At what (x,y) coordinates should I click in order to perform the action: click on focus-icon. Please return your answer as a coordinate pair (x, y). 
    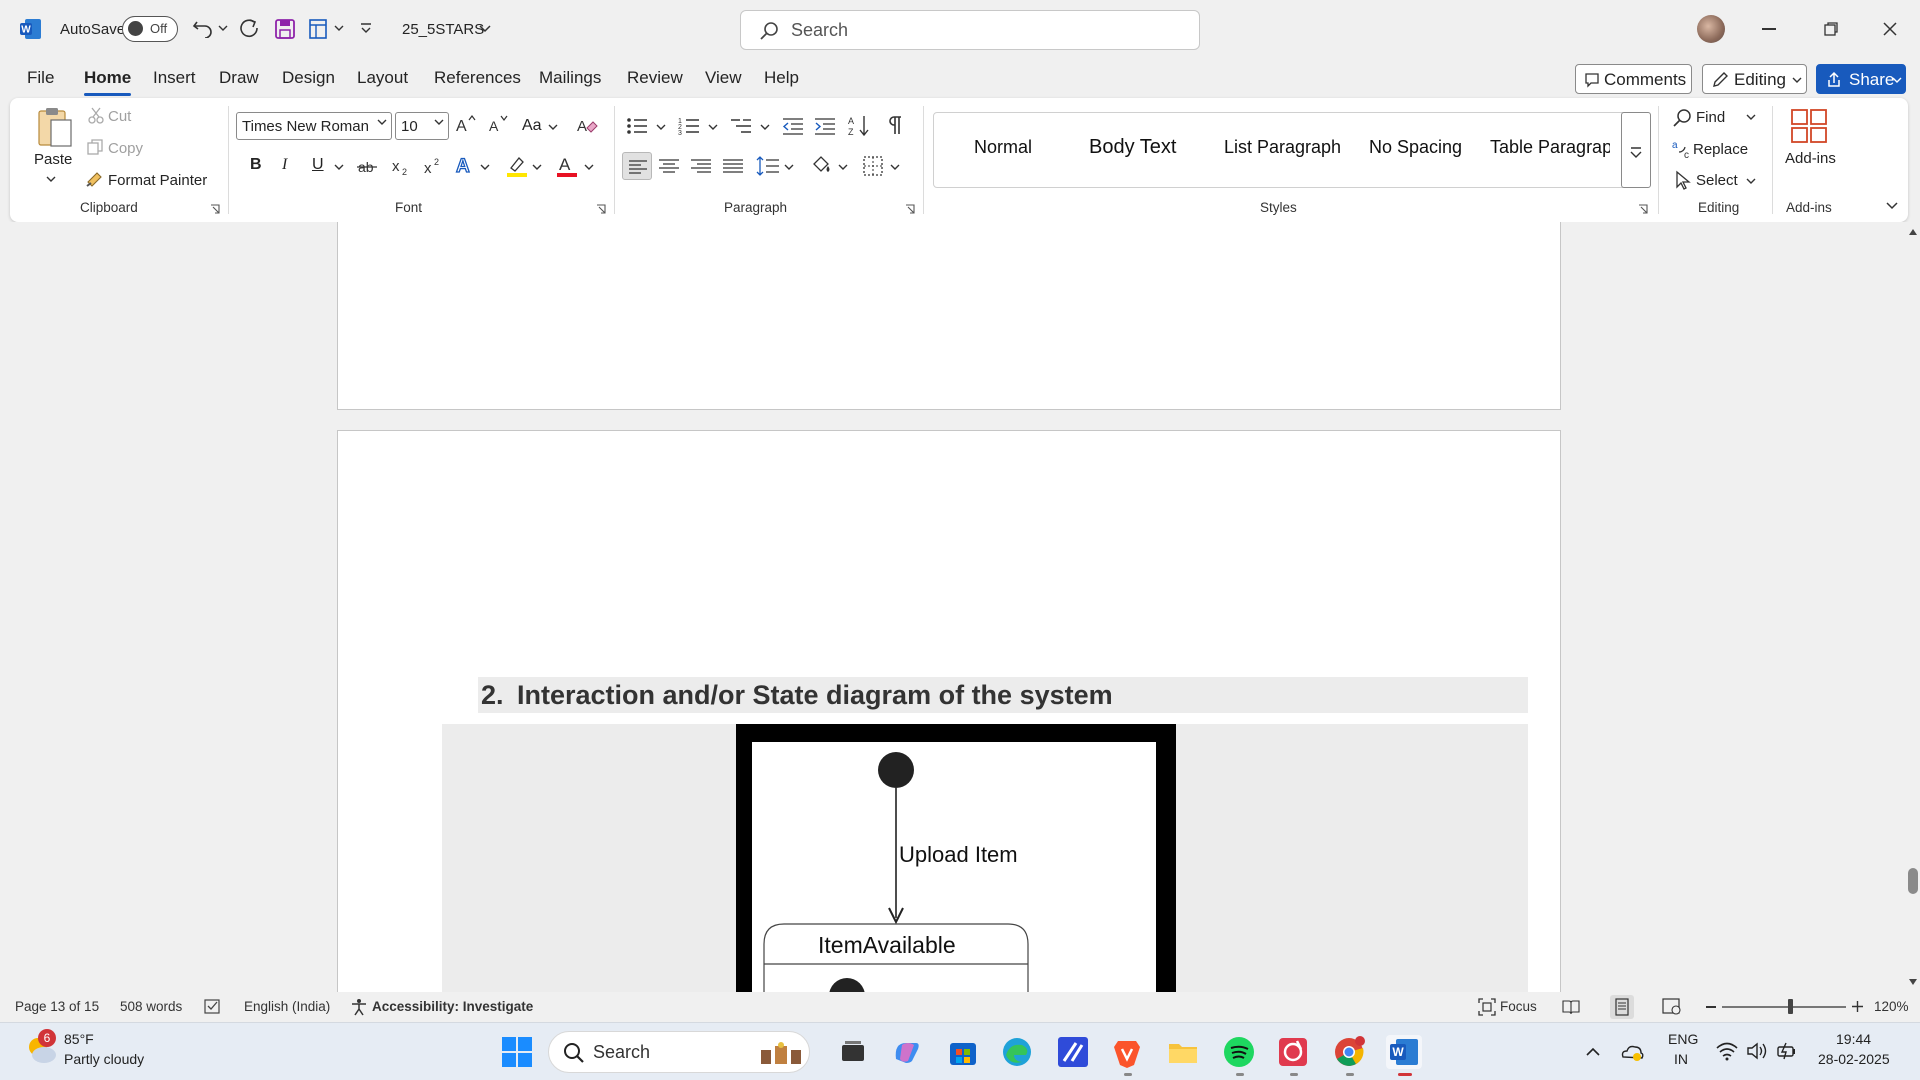
    Looking at the image, I should click on (1487, 1007).